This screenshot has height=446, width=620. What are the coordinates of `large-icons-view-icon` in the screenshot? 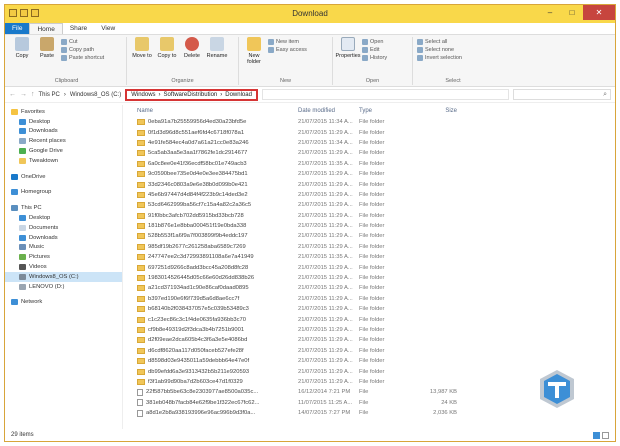 It's located at (605, 435).